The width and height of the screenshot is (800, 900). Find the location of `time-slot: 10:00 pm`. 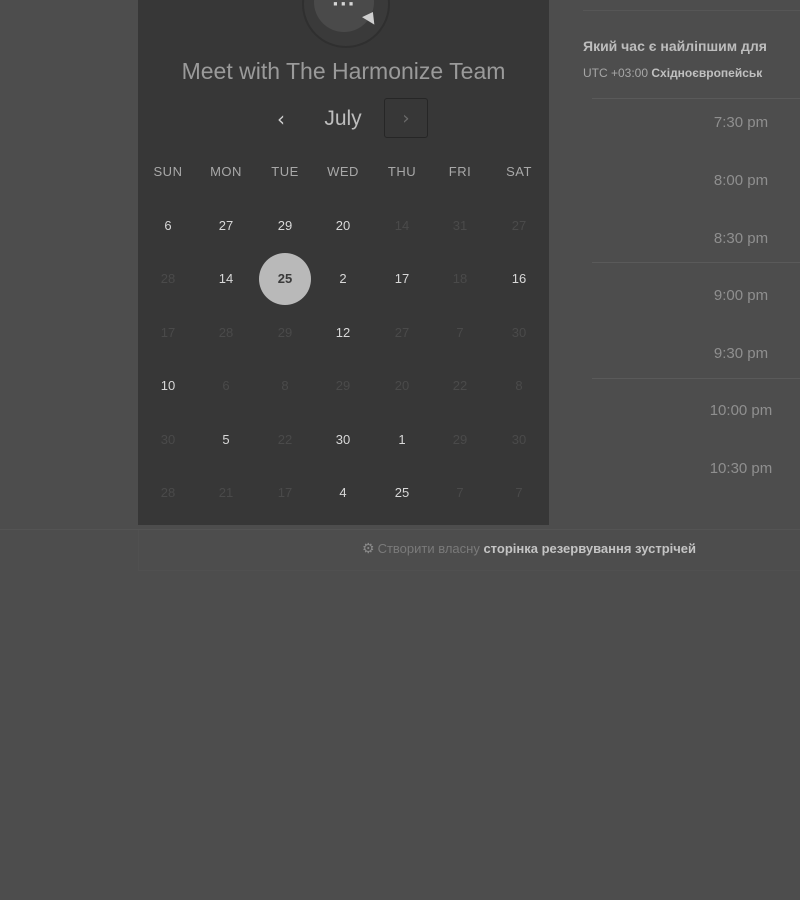

time-slot: 10:00 pm is located at coordinates (696, 411).